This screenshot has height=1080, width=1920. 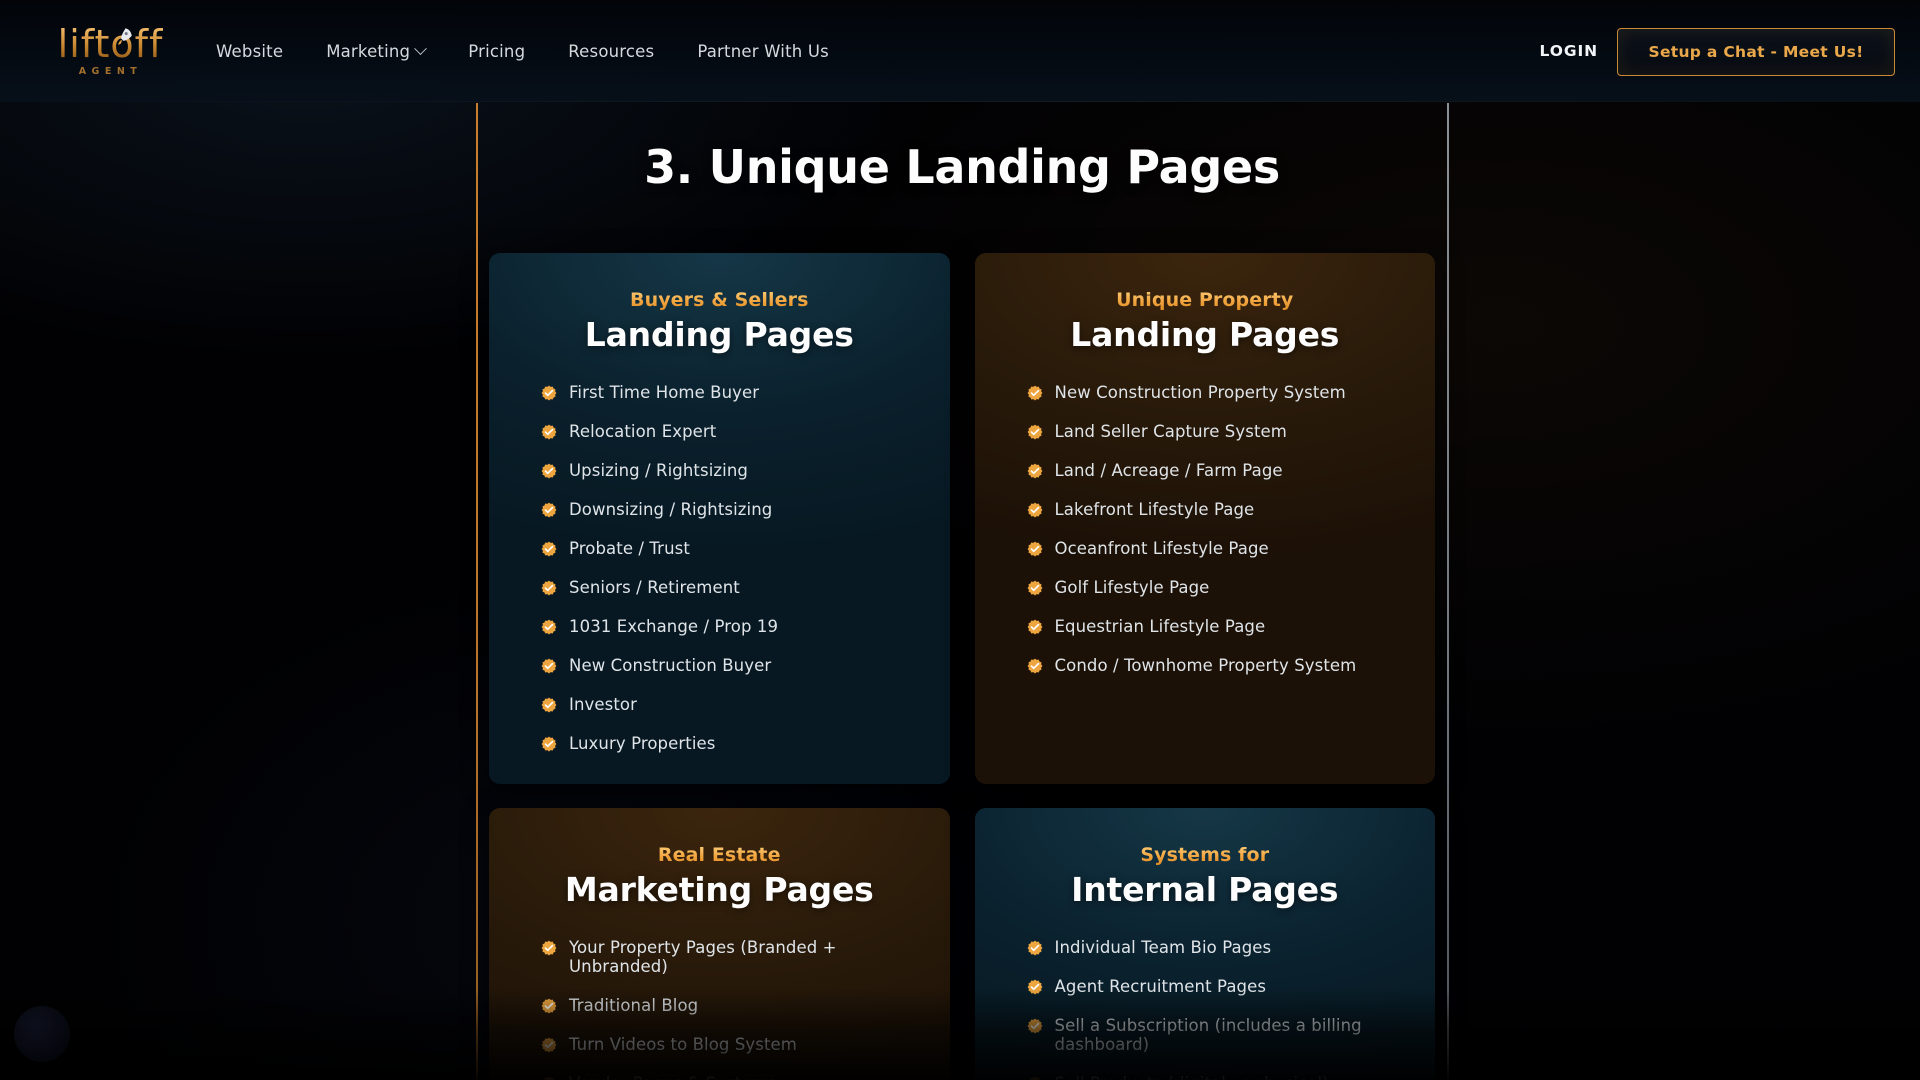 I want to click on list-item-label: Vendor Pages & Systems, so click(x=672, y=1077).